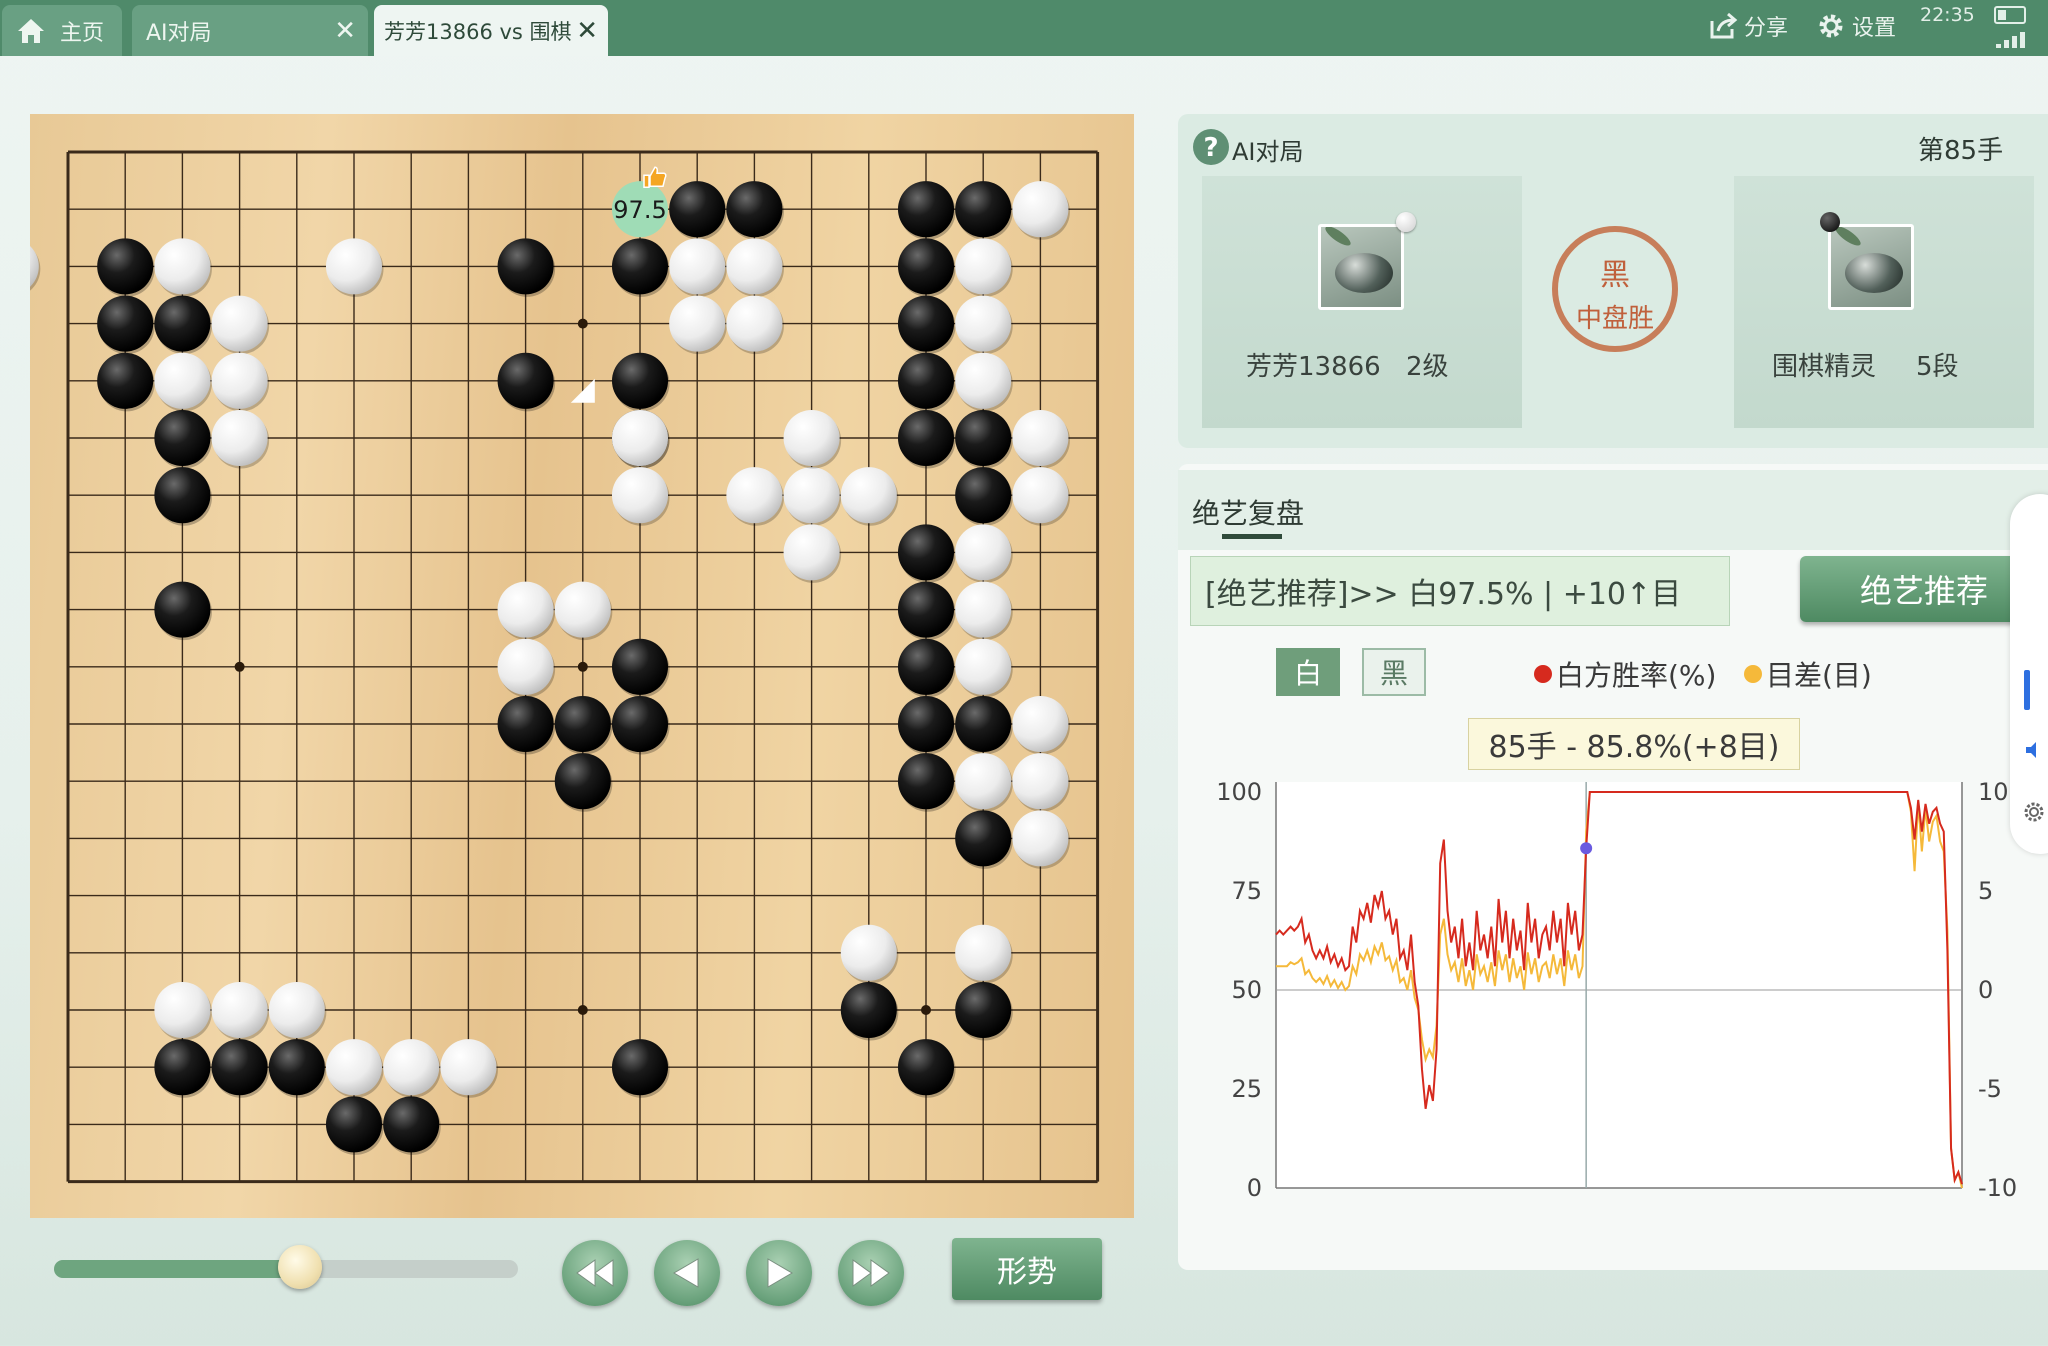 This screenshot has height=1346, width=2048. Describe the element at coordinates (250, 30) in the screenshot. I see `tab-ai-game: AI对局 ✕` at that location.